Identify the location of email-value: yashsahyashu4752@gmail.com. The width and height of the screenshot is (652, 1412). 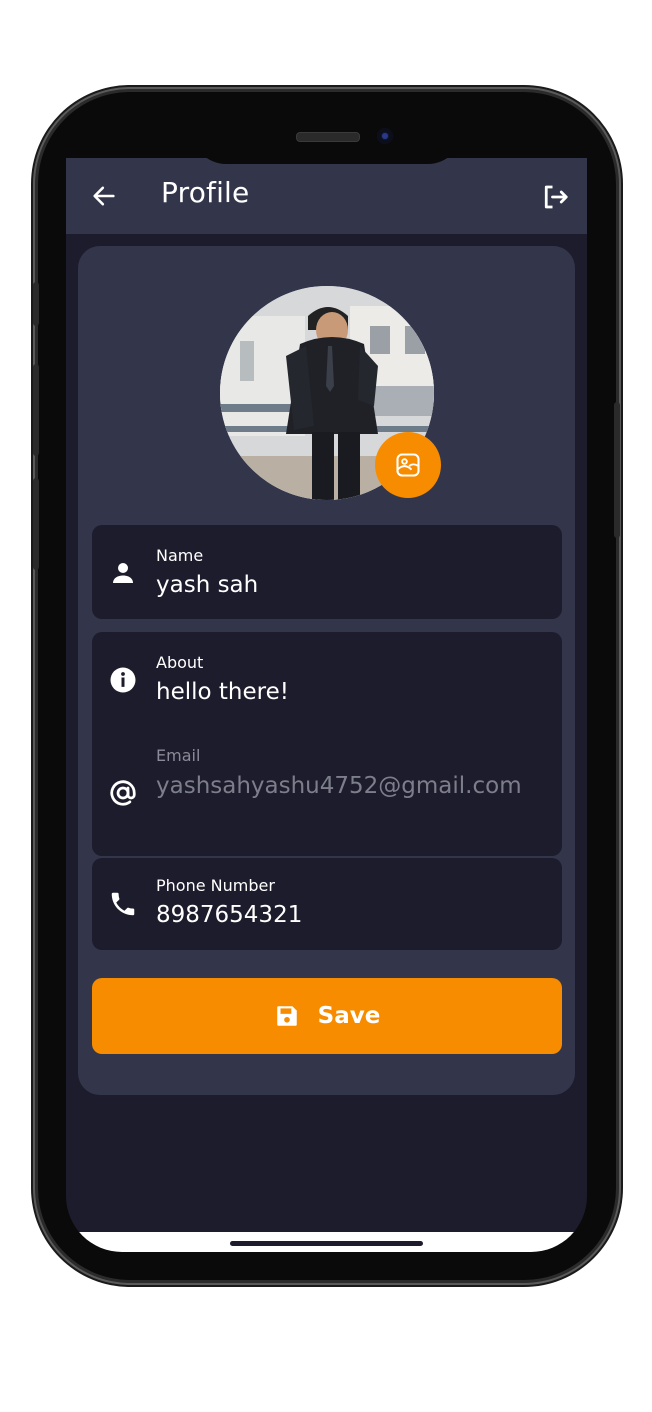
(339, 786).